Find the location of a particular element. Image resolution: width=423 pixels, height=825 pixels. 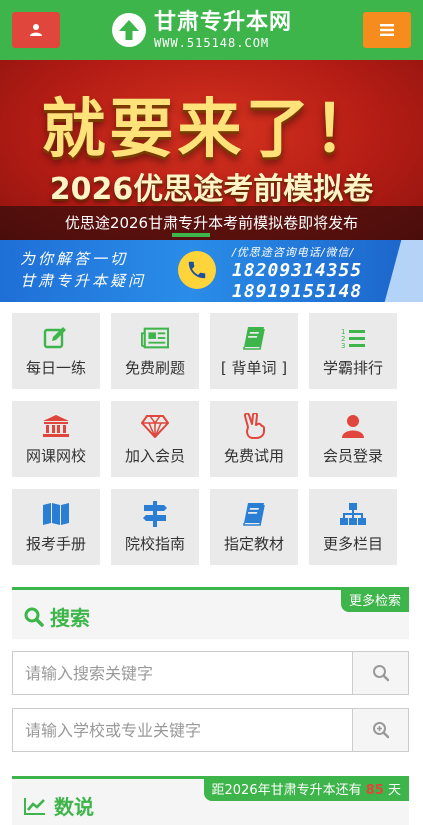

menu-label: 免费试用 is located at coordinates (253, 456).